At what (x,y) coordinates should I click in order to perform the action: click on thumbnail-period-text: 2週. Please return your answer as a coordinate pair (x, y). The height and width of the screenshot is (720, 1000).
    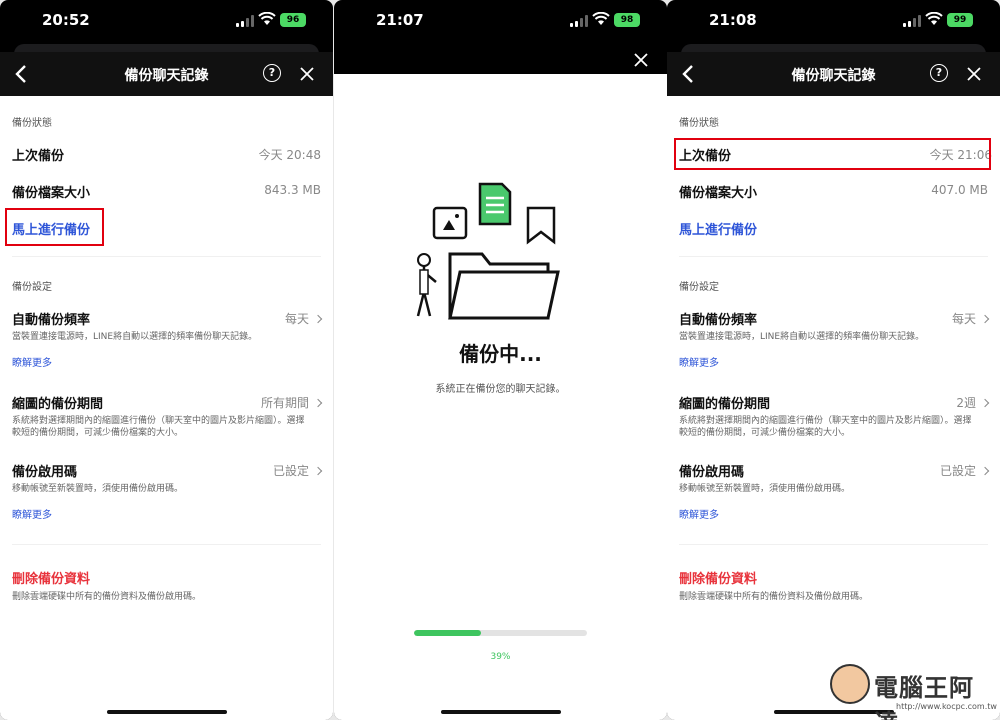
    Looking at the image, I should click on (966, 403).